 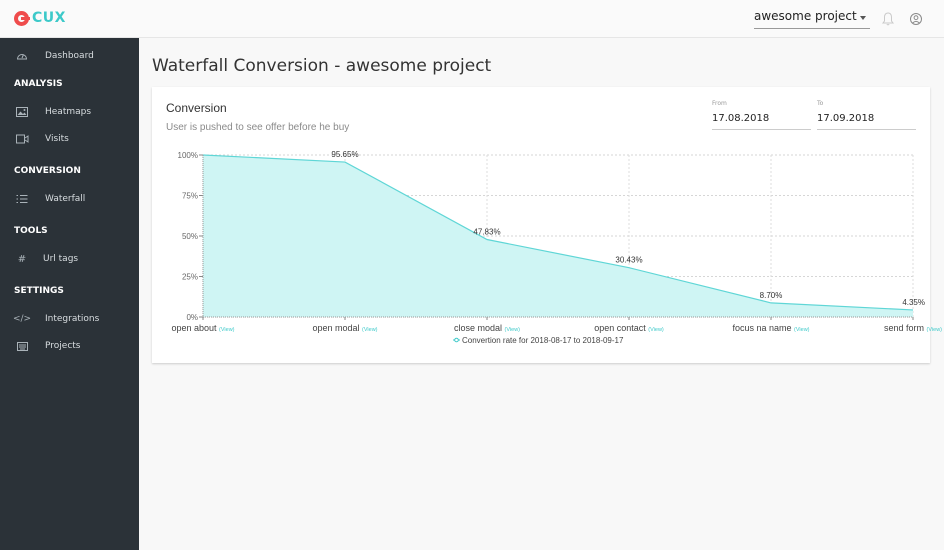 I want to click on chevron-down-icon, so click(x=863, y=18).